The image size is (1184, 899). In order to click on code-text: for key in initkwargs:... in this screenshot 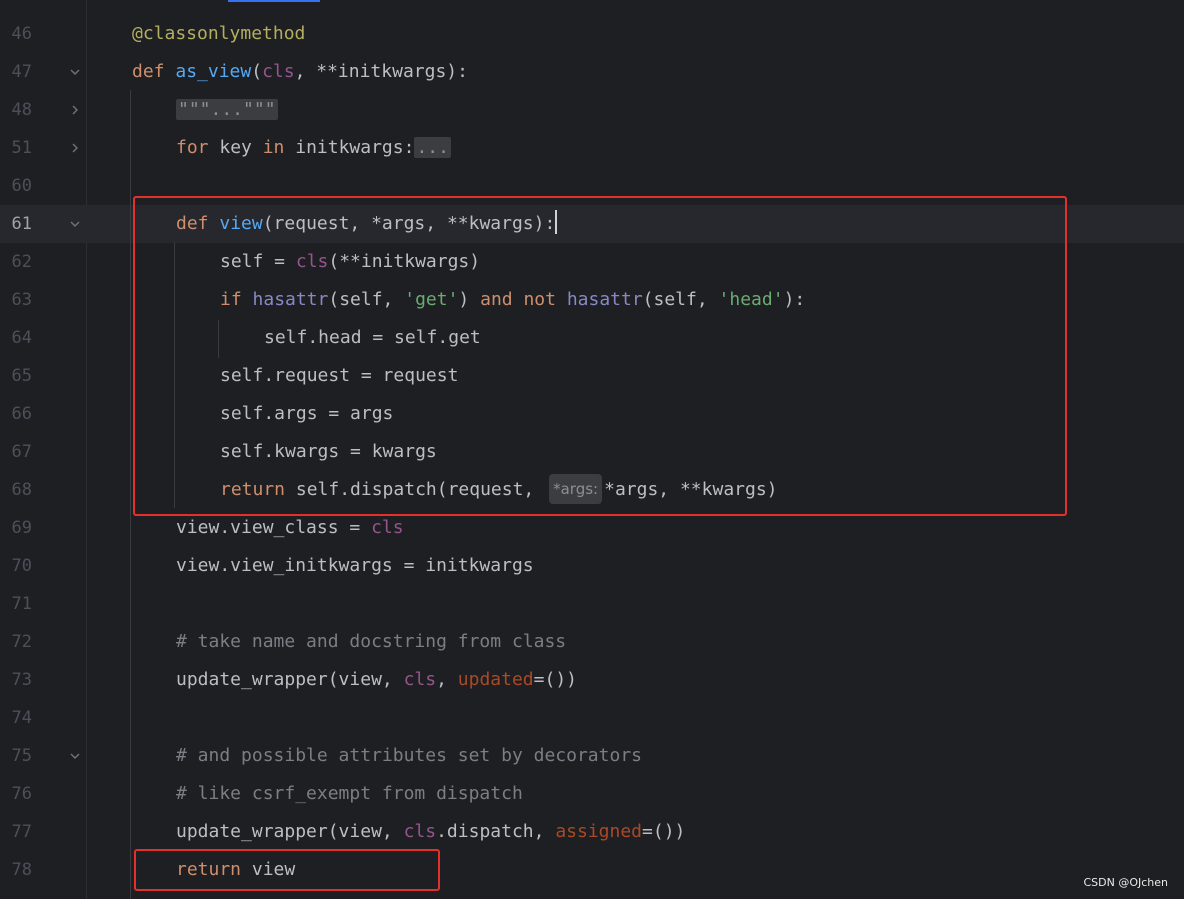, I will do `click(313, 148)`.